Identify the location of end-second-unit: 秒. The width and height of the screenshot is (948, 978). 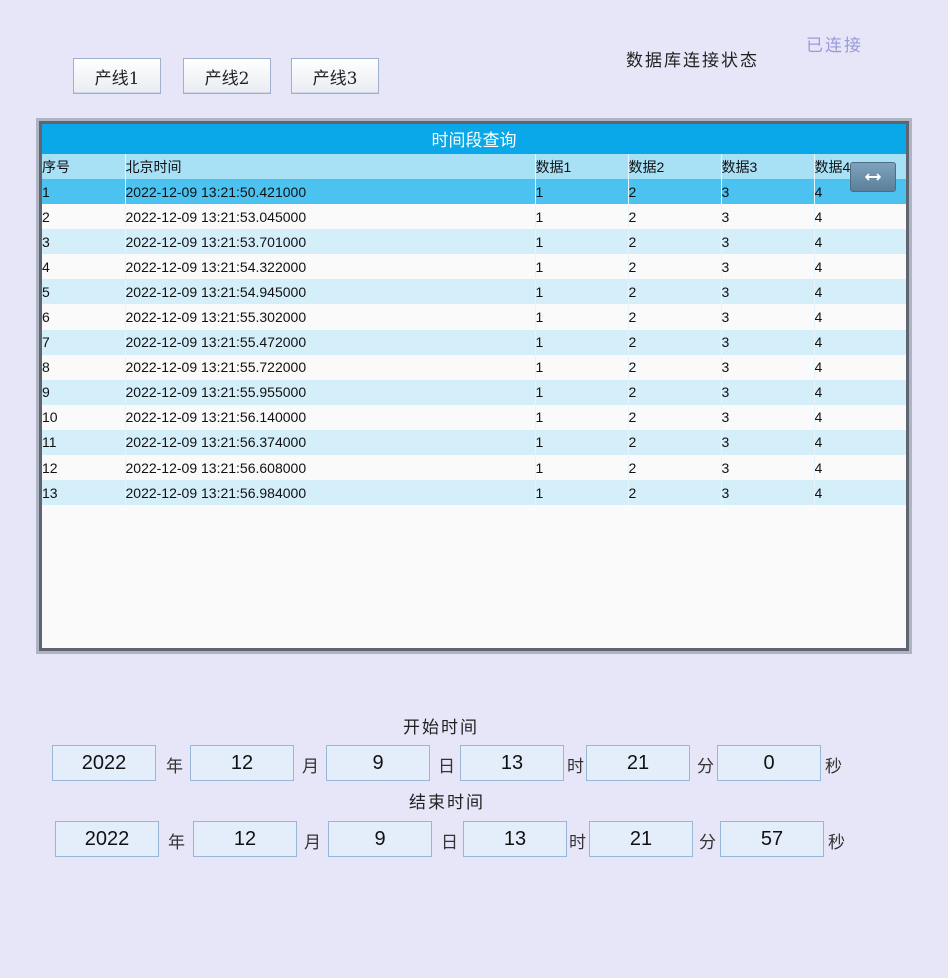
(836, 843).